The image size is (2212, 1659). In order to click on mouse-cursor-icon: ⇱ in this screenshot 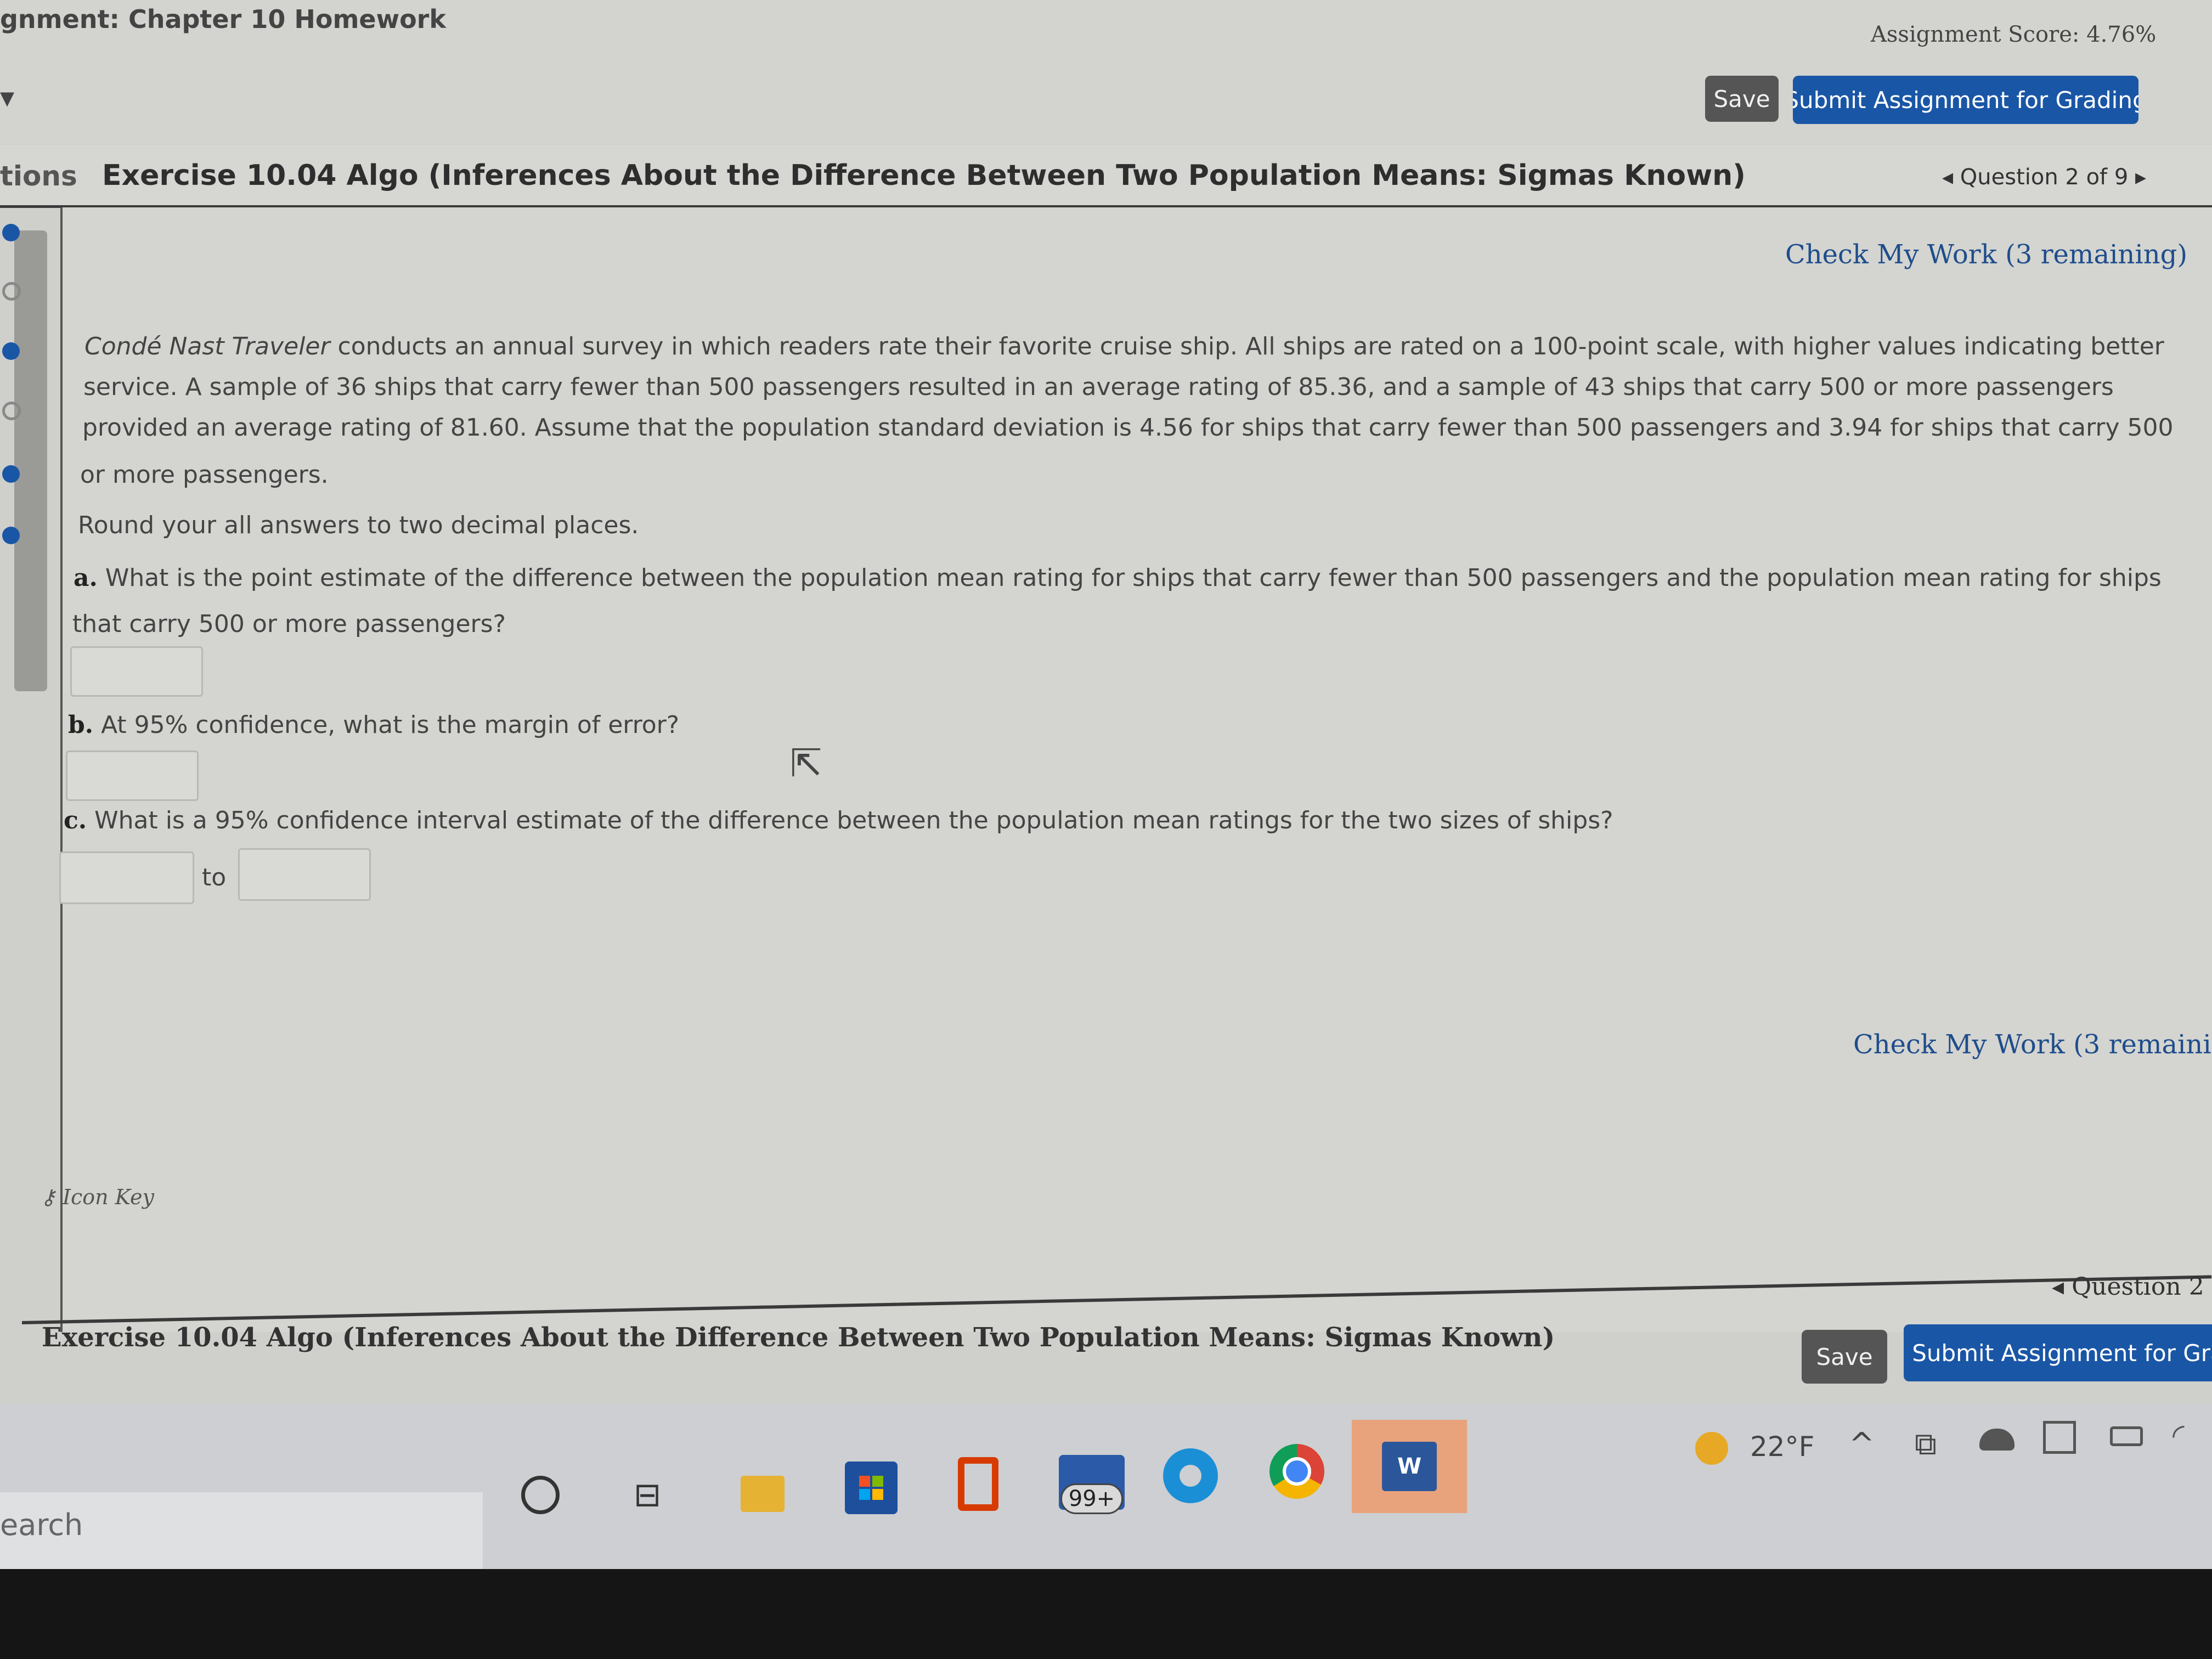, I will do `click(806, 763)`.